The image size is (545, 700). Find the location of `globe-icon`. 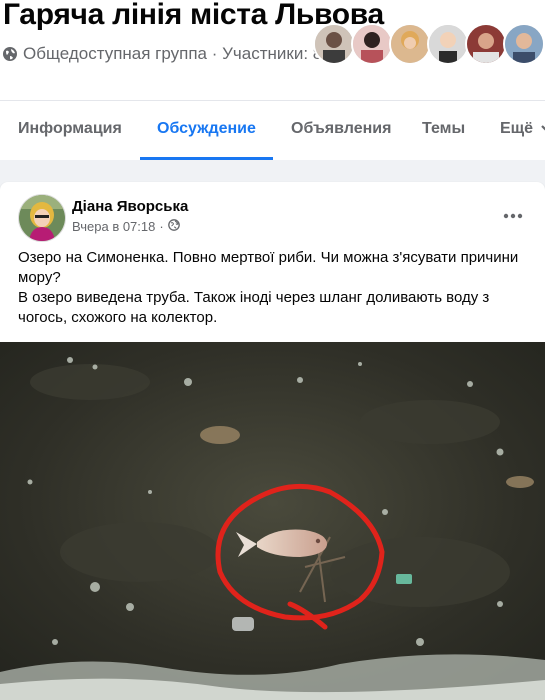

globe-icon is located at coordinates (10, 54).